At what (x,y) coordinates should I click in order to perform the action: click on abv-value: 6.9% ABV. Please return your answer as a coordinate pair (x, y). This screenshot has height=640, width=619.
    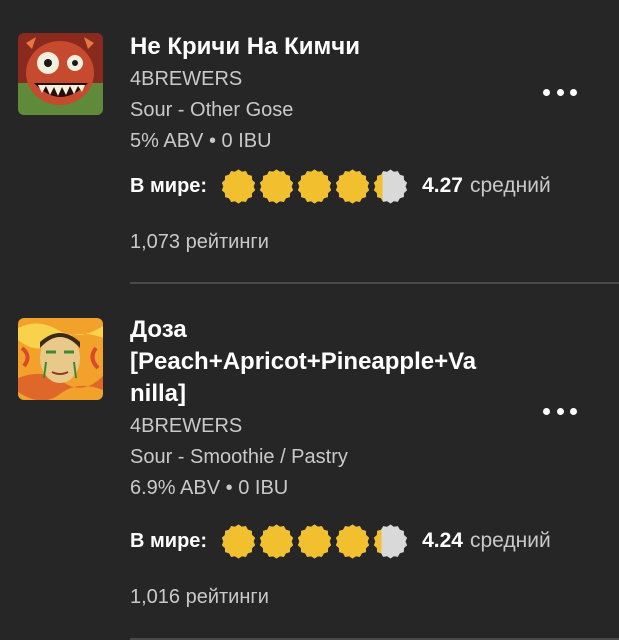
    Looking at the image, I should click on (175, 488).